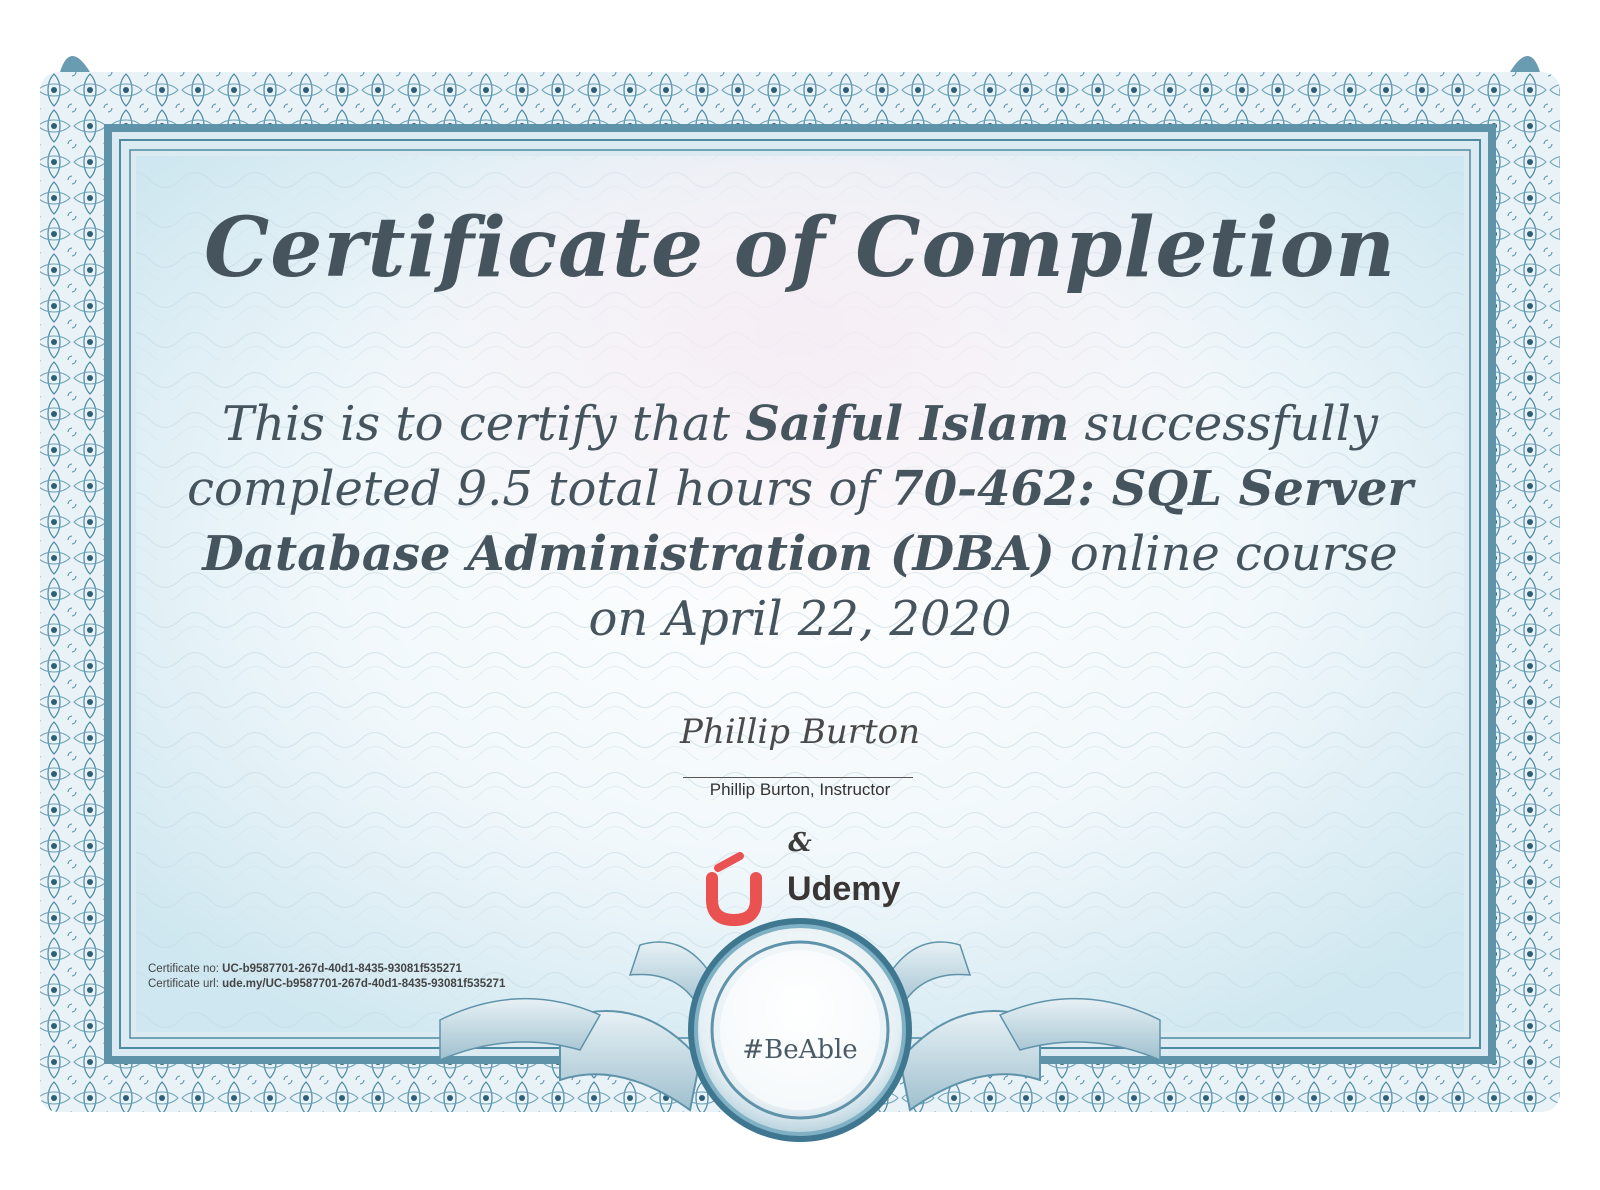 The height and width of the screenshot is (1190, 1600). Describe the element at coordinates (483, 424) in the screenshot. I see `statement-prefix: This is to certify that` at that location.